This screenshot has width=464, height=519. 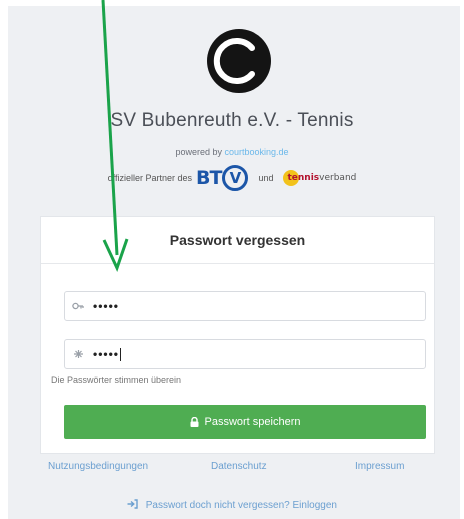 I want to click on btv-logo-letters: BT, so click(x=209, y=178).